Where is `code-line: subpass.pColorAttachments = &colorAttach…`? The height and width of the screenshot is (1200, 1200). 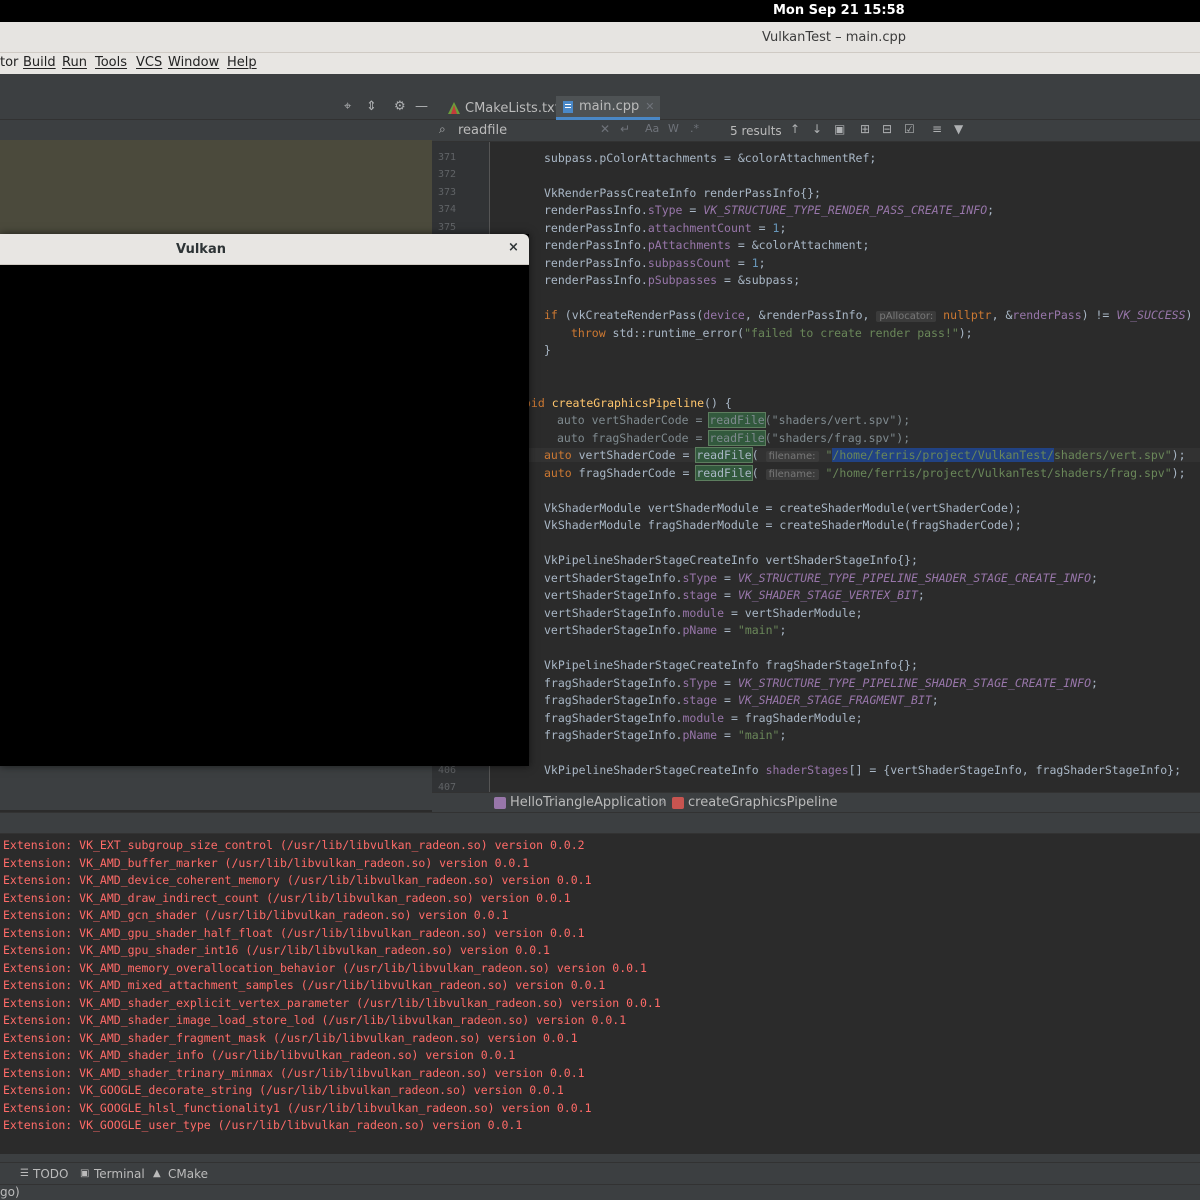 code-line: subpass.pColorAttachments = &colorAttach… is located at coordinates (710, 158).